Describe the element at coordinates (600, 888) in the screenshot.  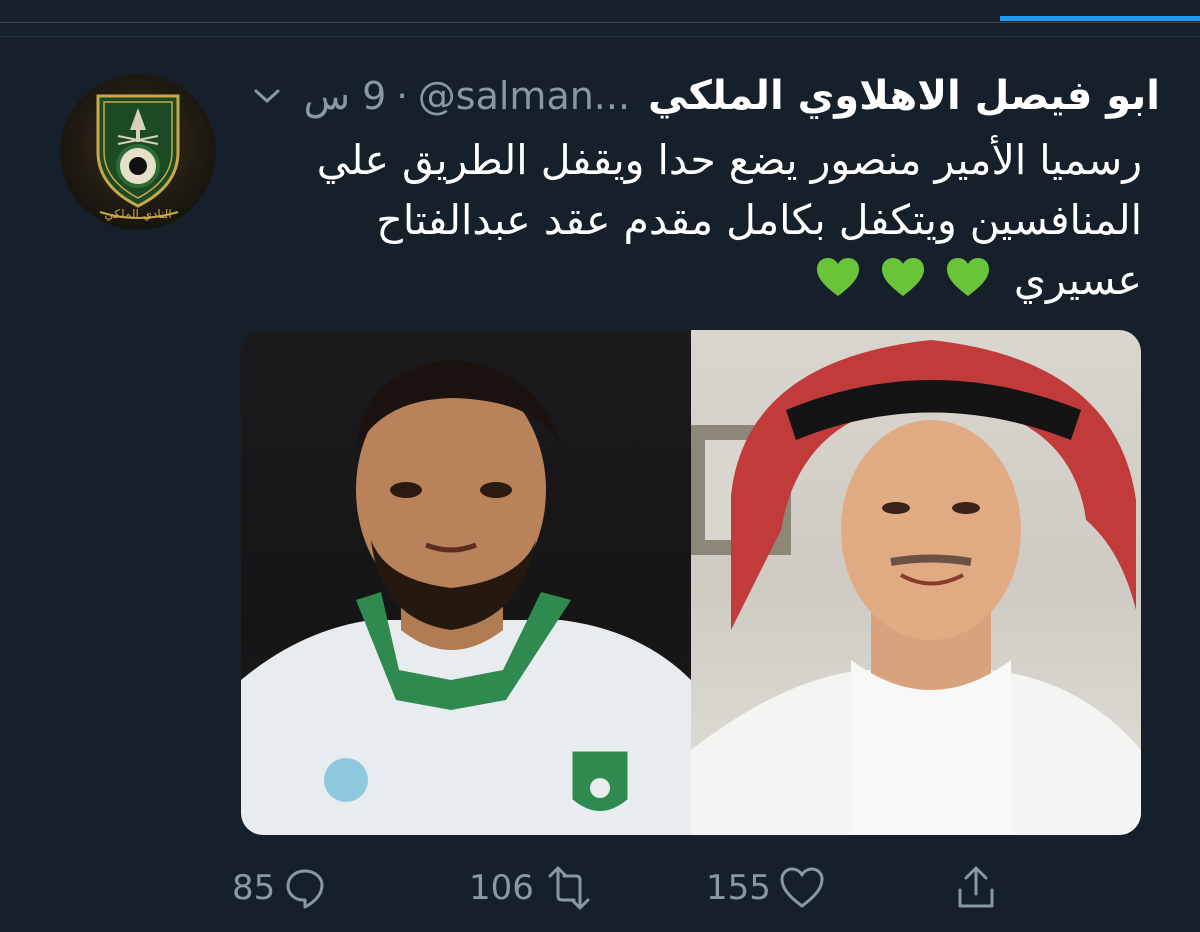
I see `tweet-actions: 85 106 155` at that location.